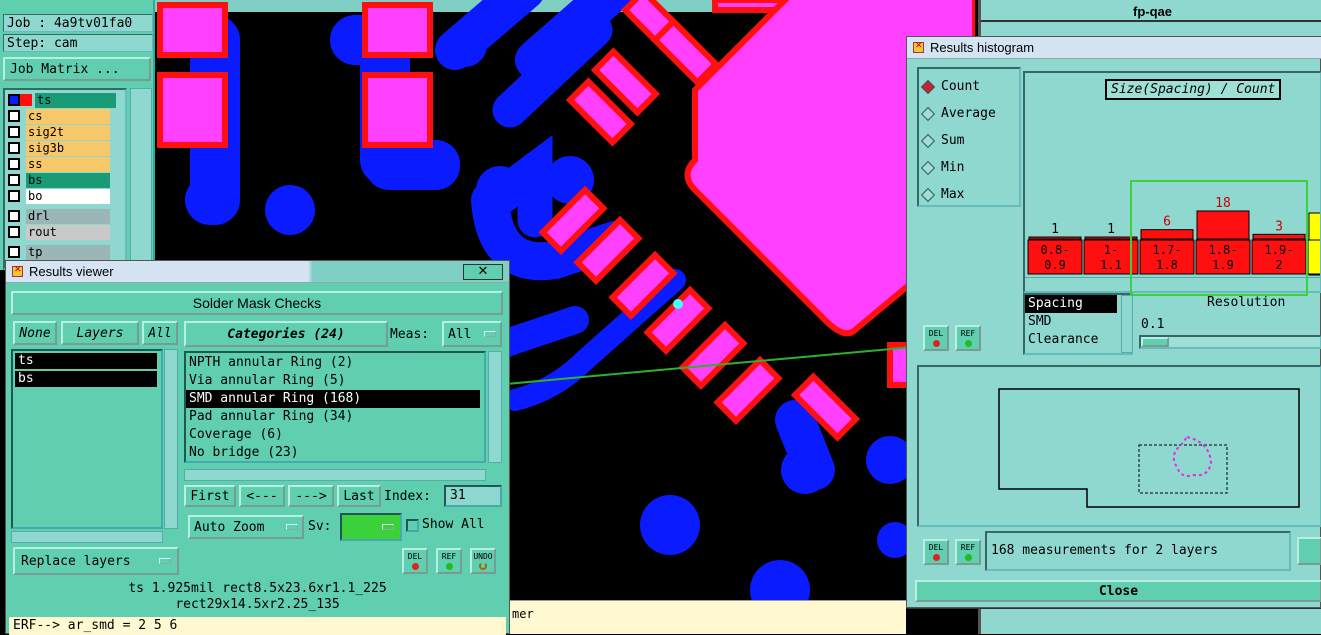 The height and width of the screenshot is (635, 1321). Describe the element at coordinates (286, 334) in the screenshot. I see `categories-button: Categories (24)` at that location.